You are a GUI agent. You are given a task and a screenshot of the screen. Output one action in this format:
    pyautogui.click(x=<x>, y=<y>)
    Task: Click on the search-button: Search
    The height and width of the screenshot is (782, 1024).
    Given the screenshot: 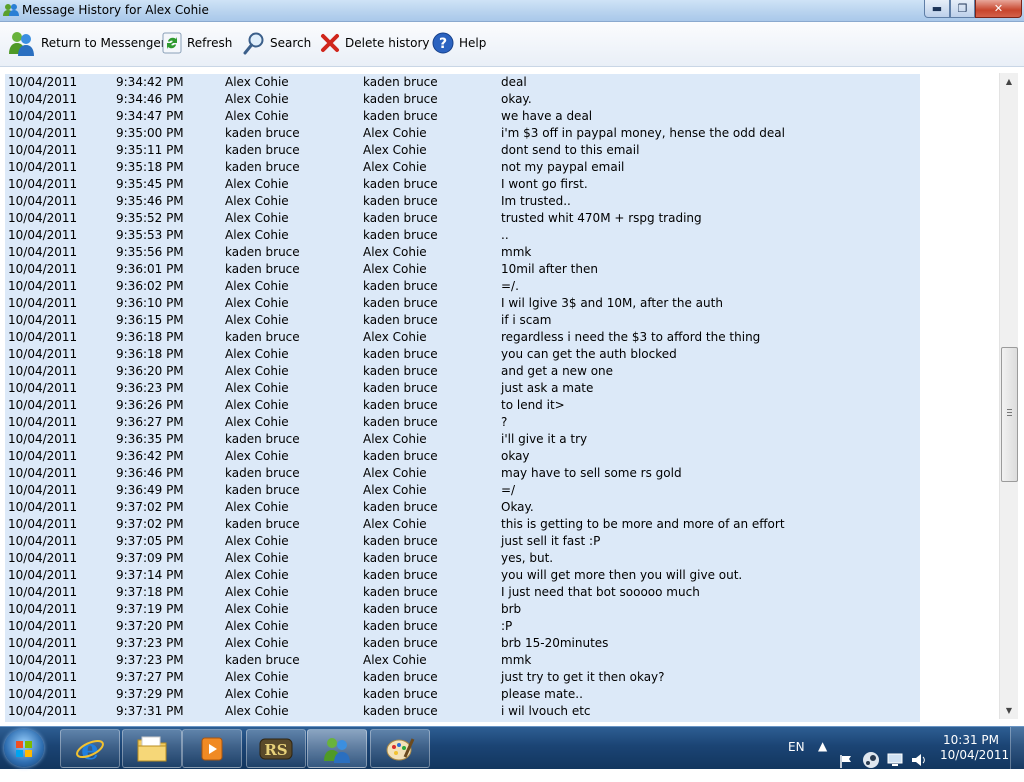 What is the action you would take?
    pyautogui.click(x=277, y=43)
    